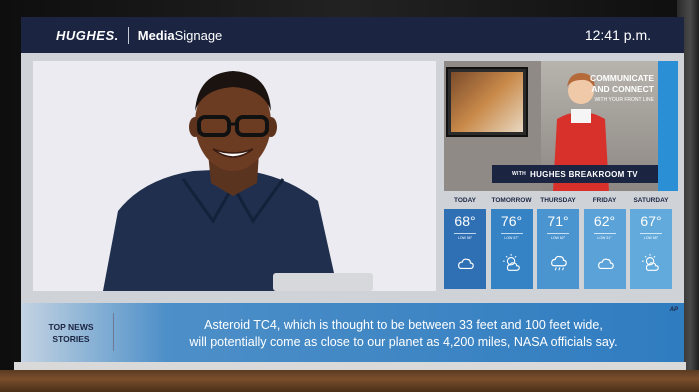 This screenshot has width=699, height=392. Describe the element at coordinates (465, 221) in the screenshot. I see `weather-high-temp: 68°` at that location.